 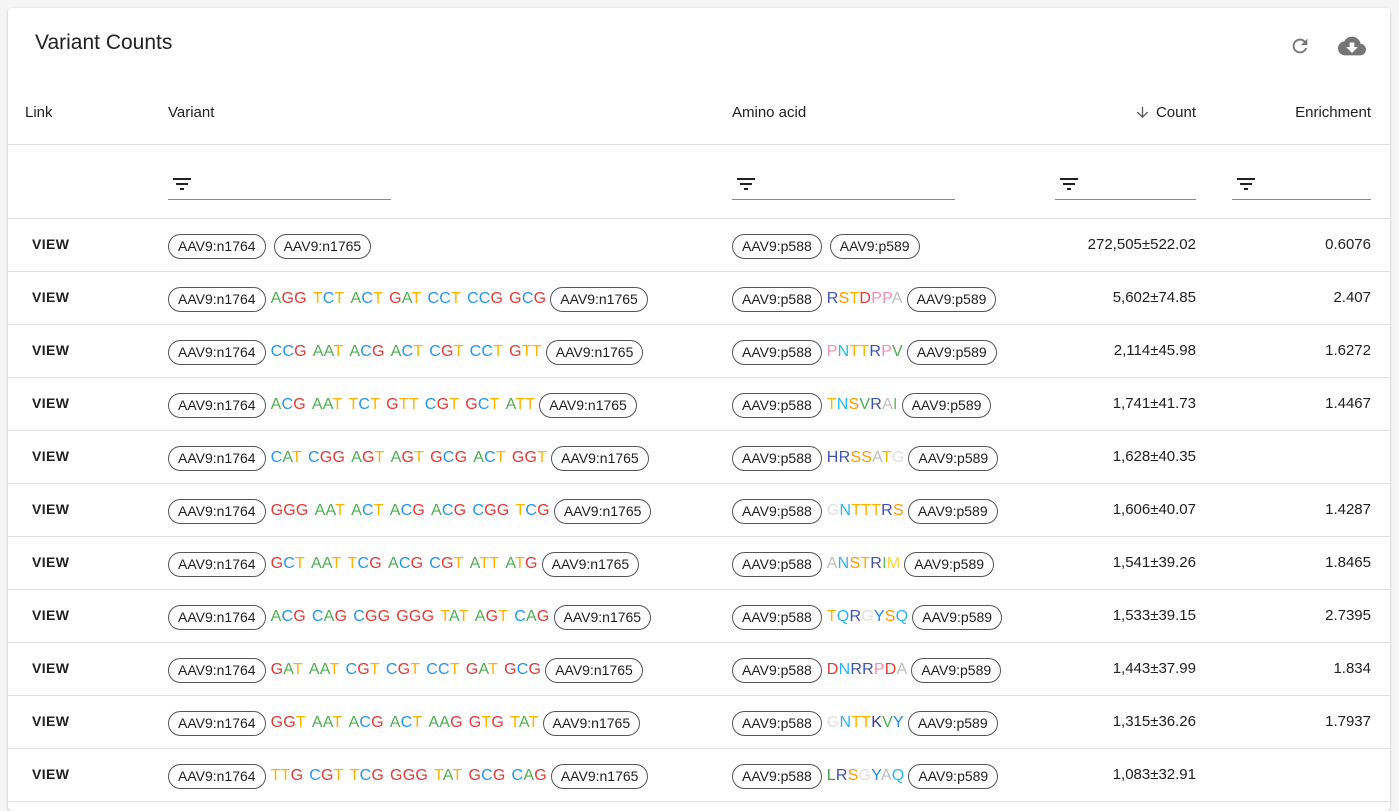 What do you see at coordinates (1352, 46) in the screenshot?
I see `cloud-download-icon` at bounding box center [1352, 46].